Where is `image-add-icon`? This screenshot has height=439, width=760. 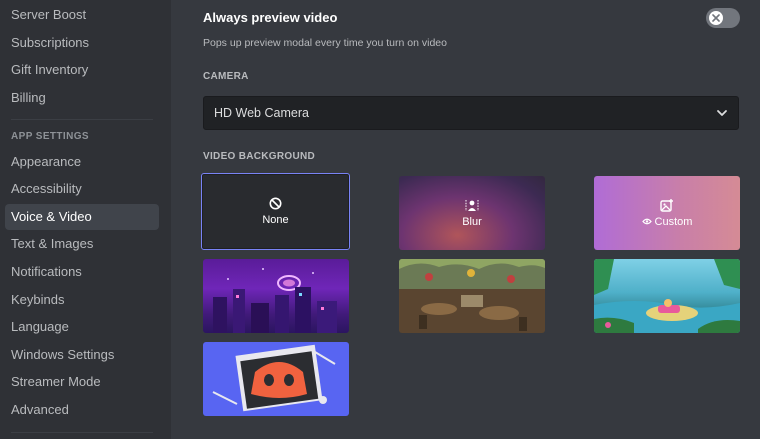
image-add-icon is located at coordinates (667, 205).